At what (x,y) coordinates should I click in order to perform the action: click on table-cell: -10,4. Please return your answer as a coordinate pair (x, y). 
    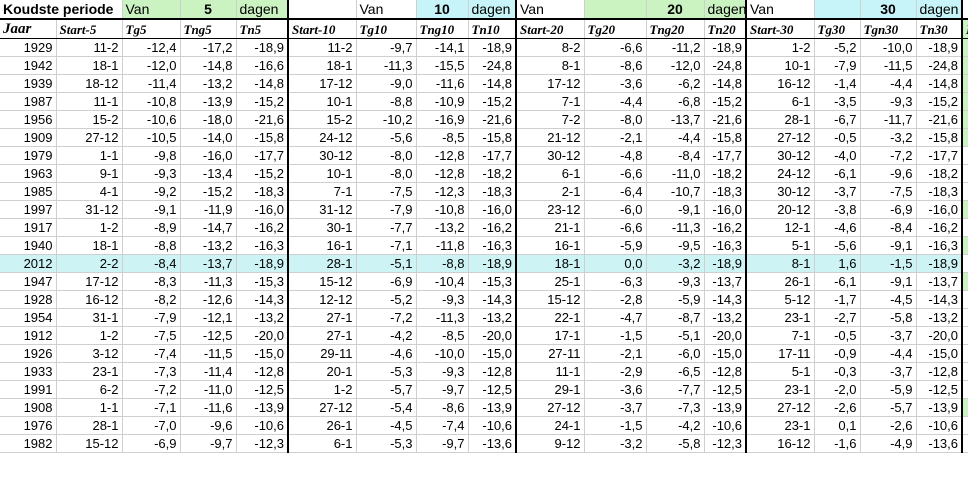
    Looking at the image, I should click on (442, 281).